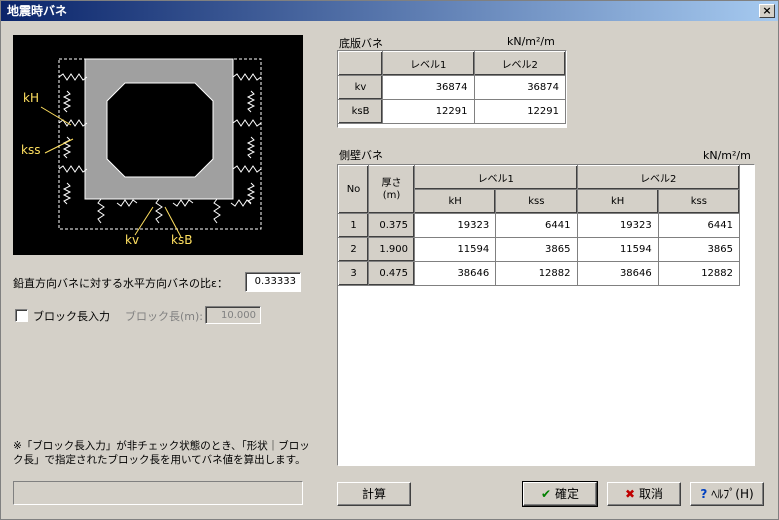  What do you see at coordinates (389, 11) in the screenshot?
I see `title-bar: 地震時バネ` at bounding box center [389, 11].